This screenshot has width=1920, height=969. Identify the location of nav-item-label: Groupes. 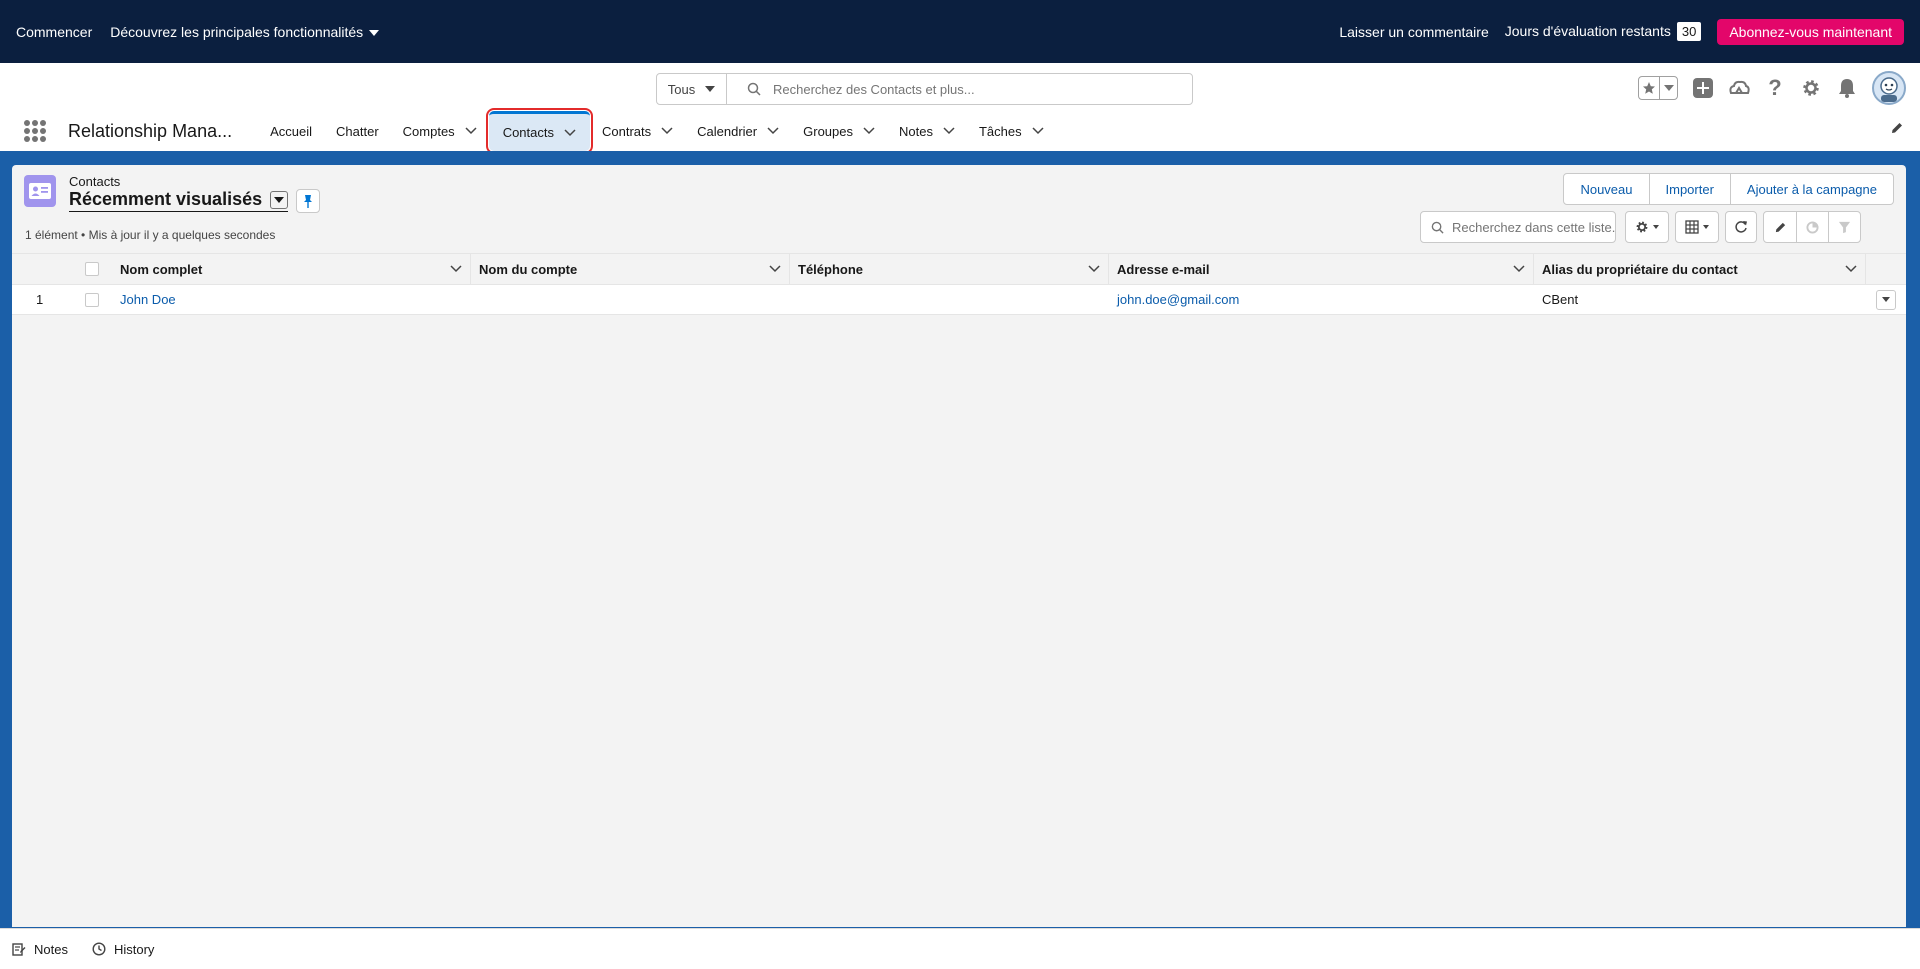
(828, 131).